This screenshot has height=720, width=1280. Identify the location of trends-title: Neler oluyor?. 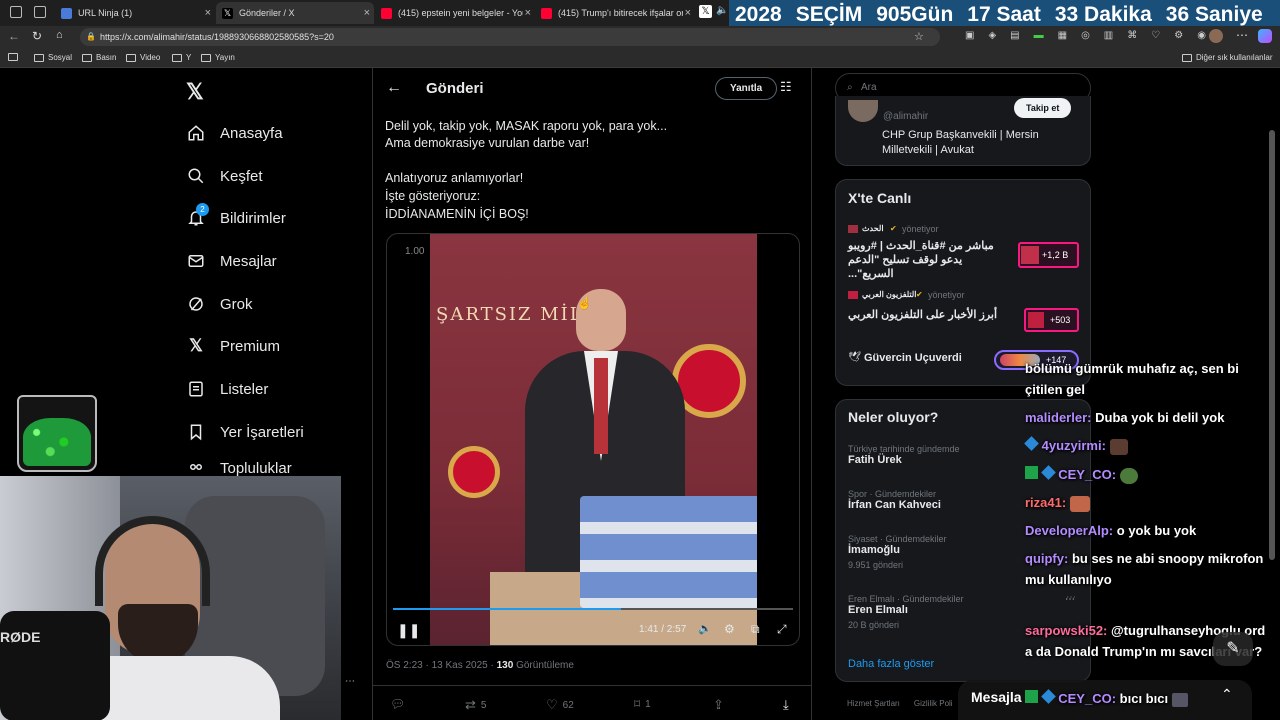
(893, 417).